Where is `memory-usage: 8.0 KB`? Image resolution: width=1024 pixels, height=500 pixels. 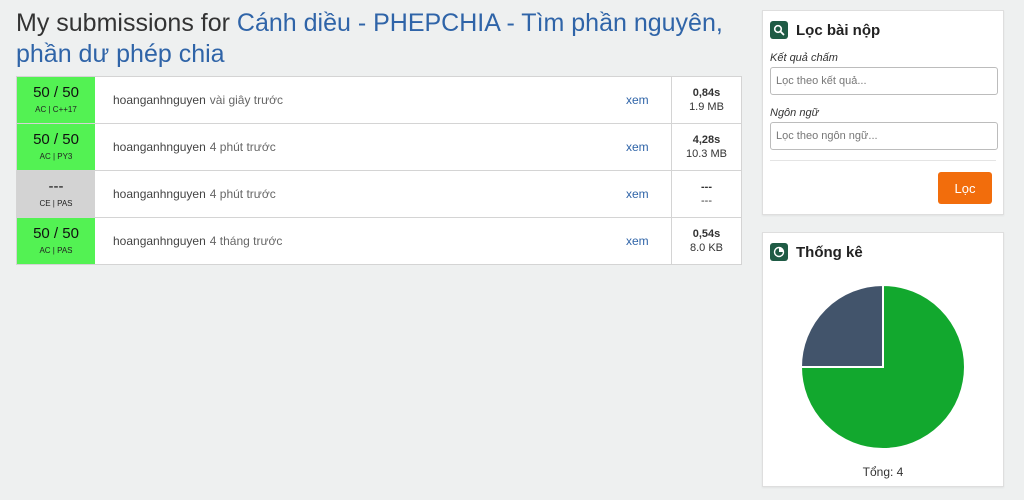 memory-usage: 8.0 KB is located at coordinates (706, 248).